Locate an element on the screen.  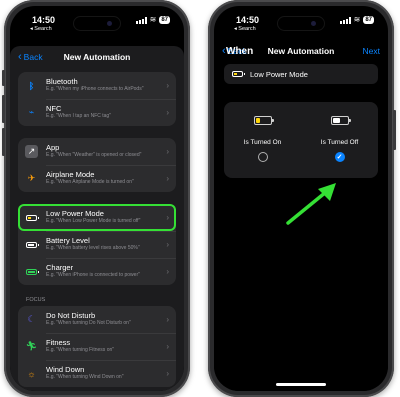
radio-checked: ✓ is located at coordinates (339, 157).